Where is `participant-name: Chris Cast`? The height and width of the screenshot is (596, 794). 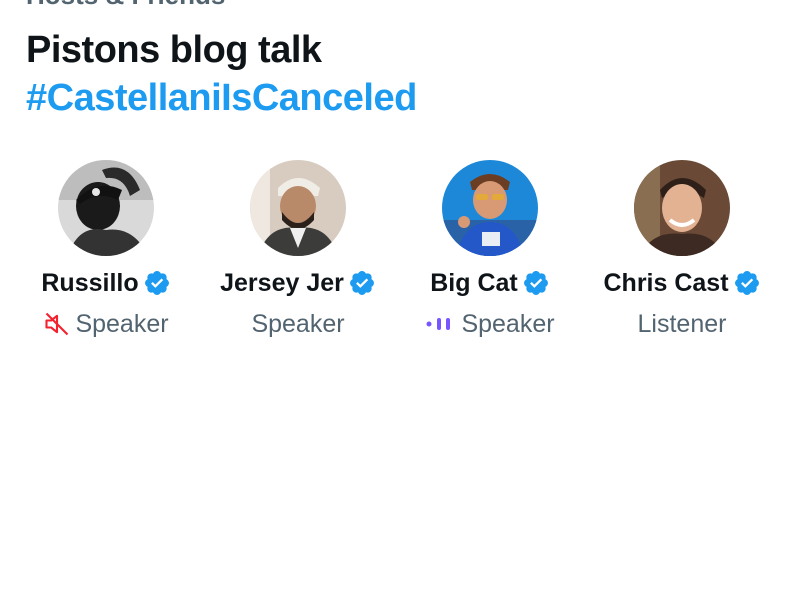 participant-name: Chris Cast is located at coordinates (666, 282).